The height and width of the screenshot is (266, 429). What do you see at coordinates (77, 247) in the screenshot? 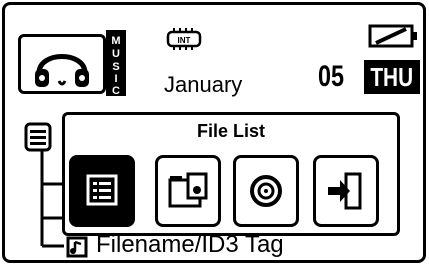
I see `music-file-icon` at bounding box center [77, 247].